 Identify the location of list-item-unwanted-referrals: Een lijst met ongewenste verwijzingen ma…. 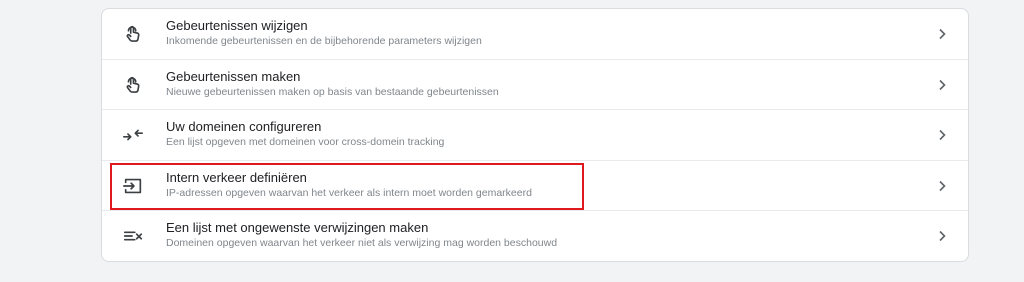
(535, 236).